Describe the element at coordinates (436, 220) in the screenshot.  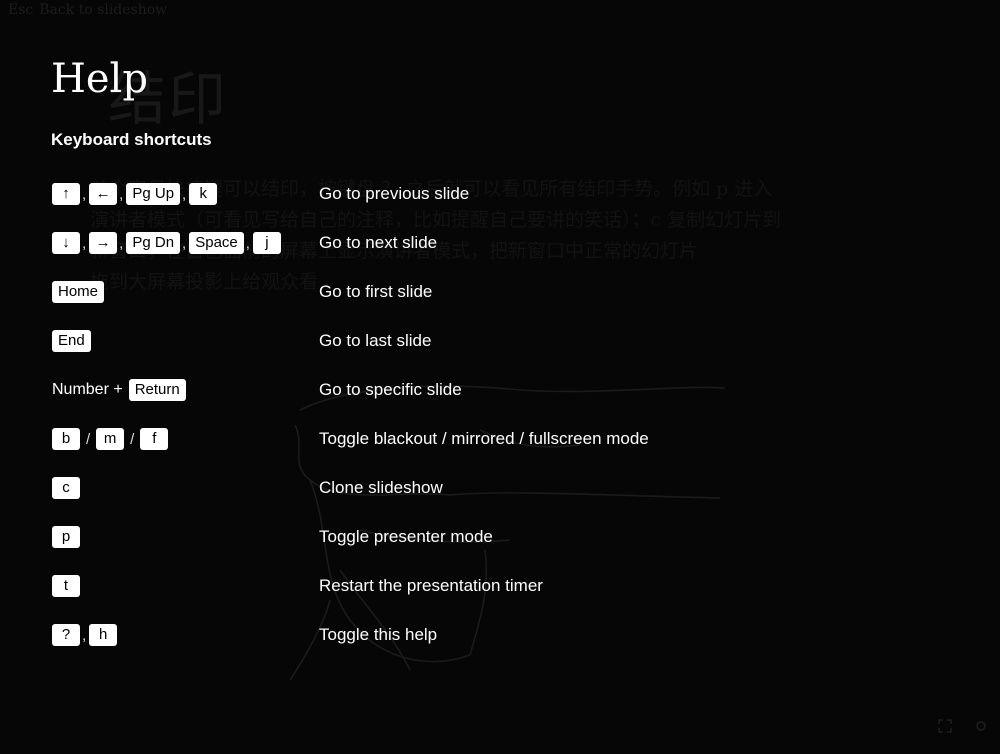
I see `slide-text-line: 演讲者模式（可看见写给自己的注释，比如提醒自己要讲的笑话）；c 复制幻灯片到` at that location.